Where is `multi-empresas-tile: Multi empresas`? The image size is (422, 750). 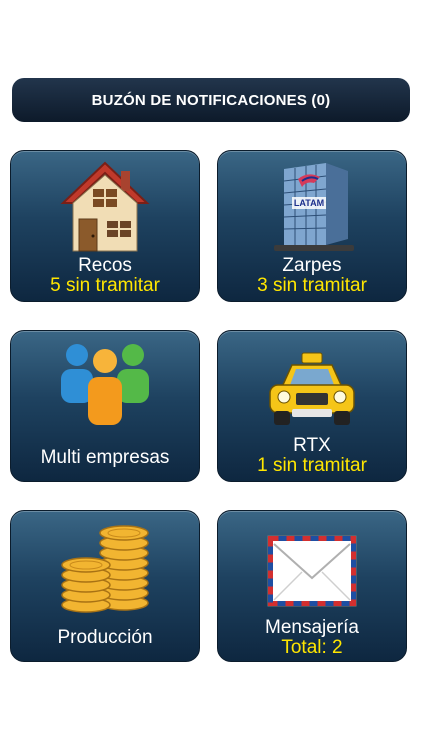 multi-empresas-tile: Multi empresas is located at coordinates (105, 406).